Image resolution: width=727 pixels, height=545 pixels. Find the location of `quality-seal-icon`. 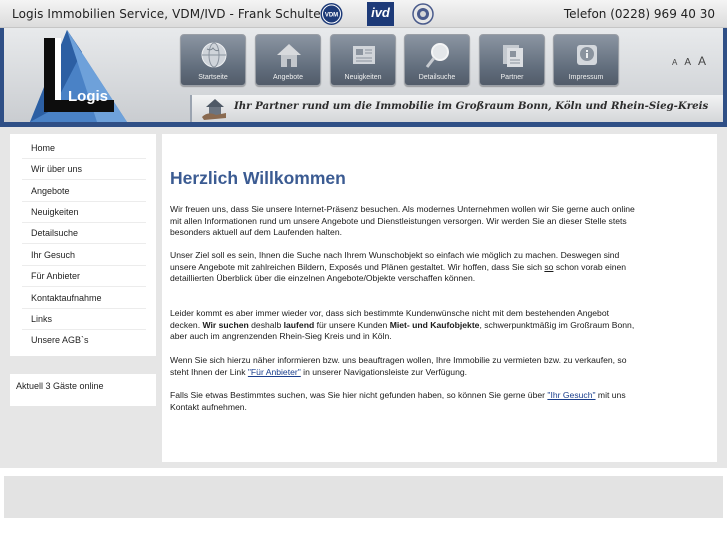

quality-seal-icon is located at coordinates (423, 14).